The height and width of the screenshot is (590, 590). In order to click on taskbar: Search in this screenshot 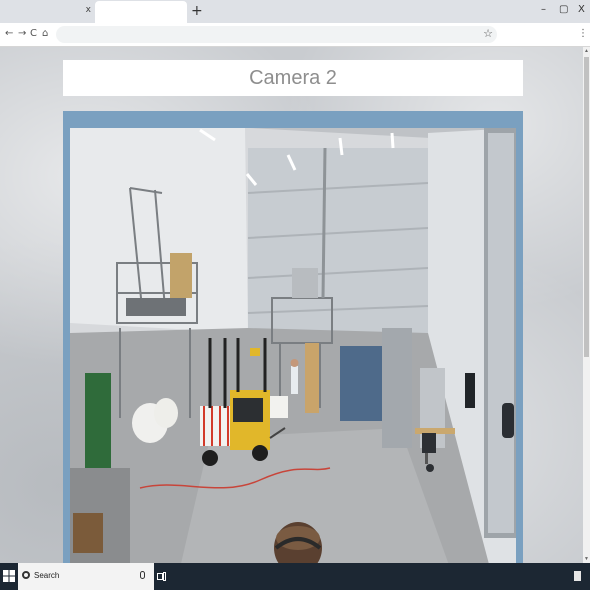, I will do `click(295, 576)`.